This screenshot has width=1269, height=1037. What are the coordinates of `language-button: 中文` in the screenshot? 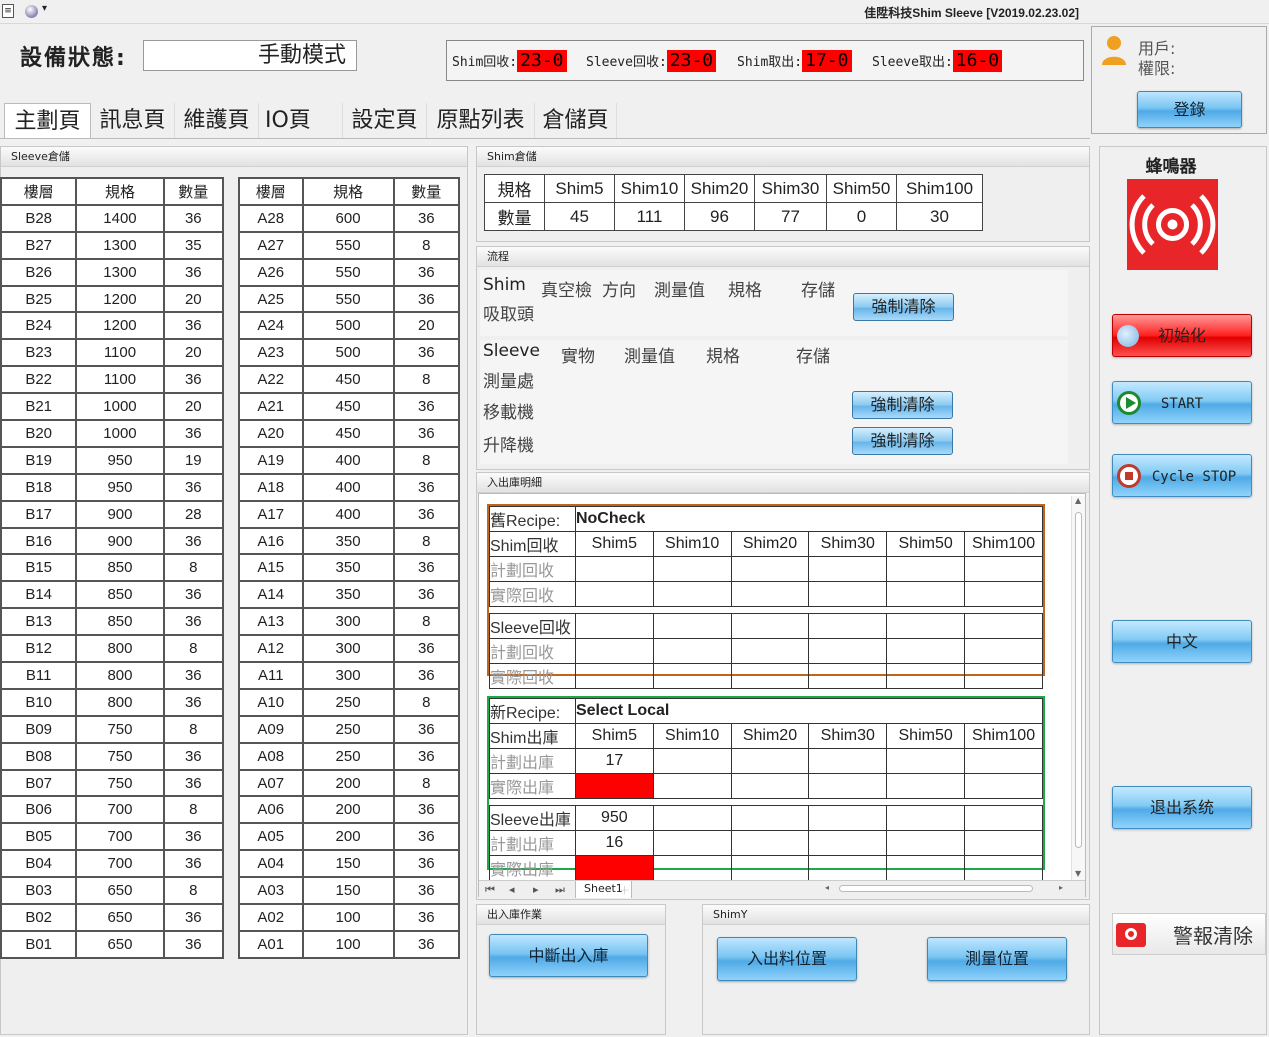 It's located at (1182, 641).